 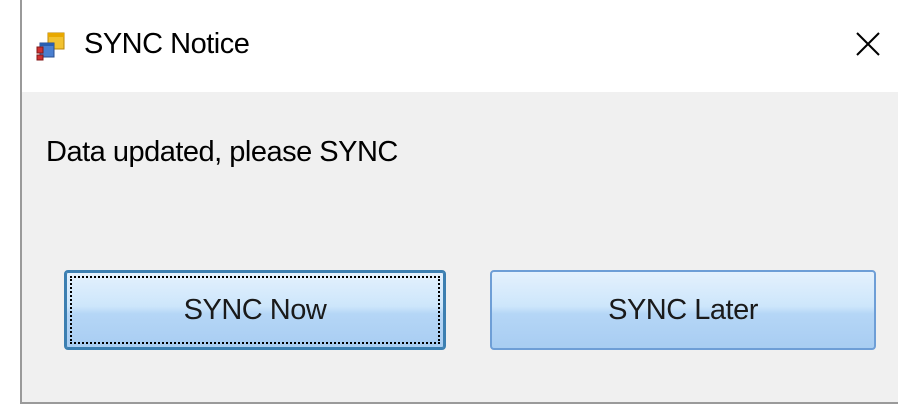 I want to click on window-title: SYNC Notice, so click(x=167, y=44).